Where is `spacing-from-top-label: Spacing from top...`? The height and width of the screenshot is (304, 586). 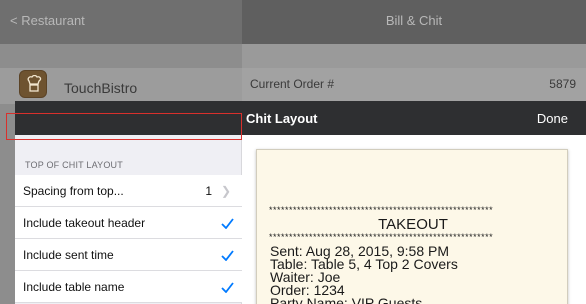
spacing-from-top-label: Spacing from top... is located at coordinates (73, 191).